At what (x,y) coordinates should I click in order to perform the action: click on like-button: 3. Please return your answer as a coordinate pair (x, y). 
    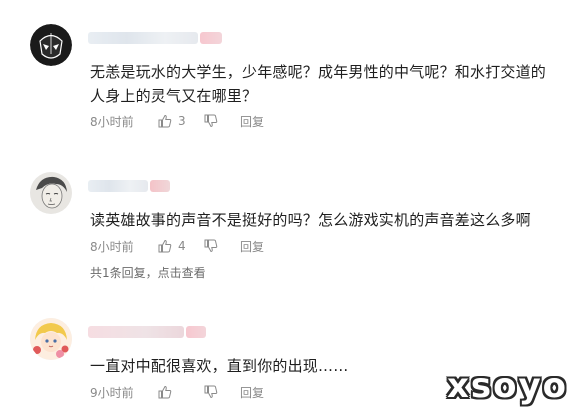
    Looking at the image, I should click on (181, 121).